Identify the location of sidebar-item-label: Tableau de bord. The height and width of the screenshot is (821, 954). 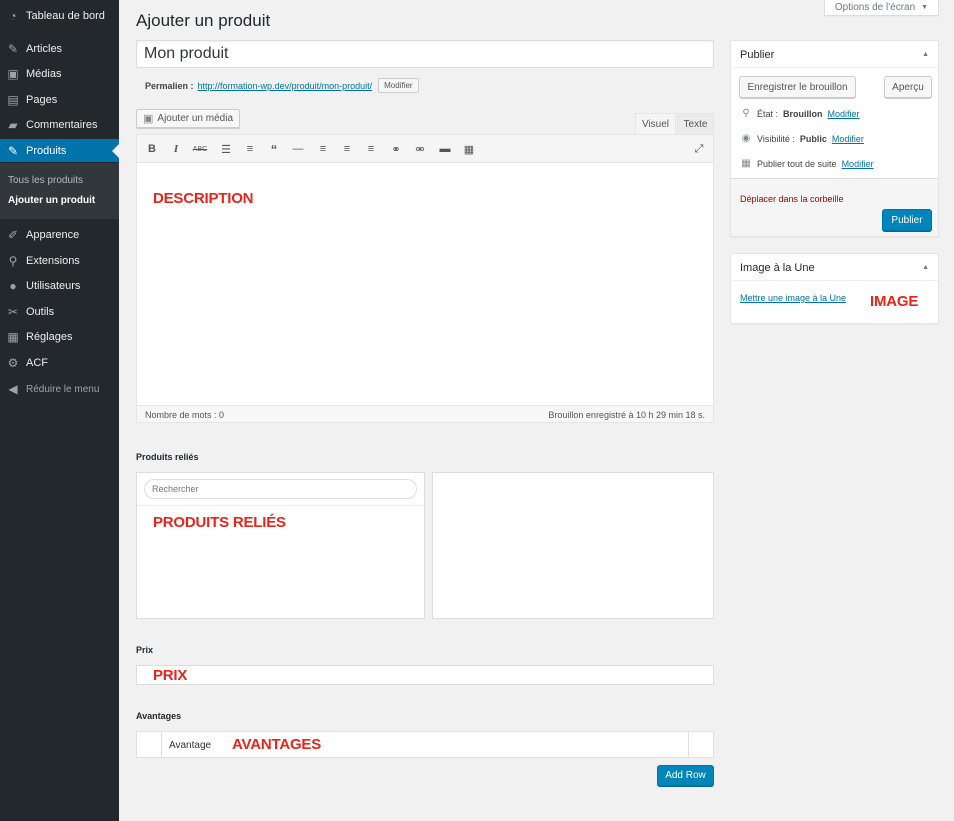
(65, 16).